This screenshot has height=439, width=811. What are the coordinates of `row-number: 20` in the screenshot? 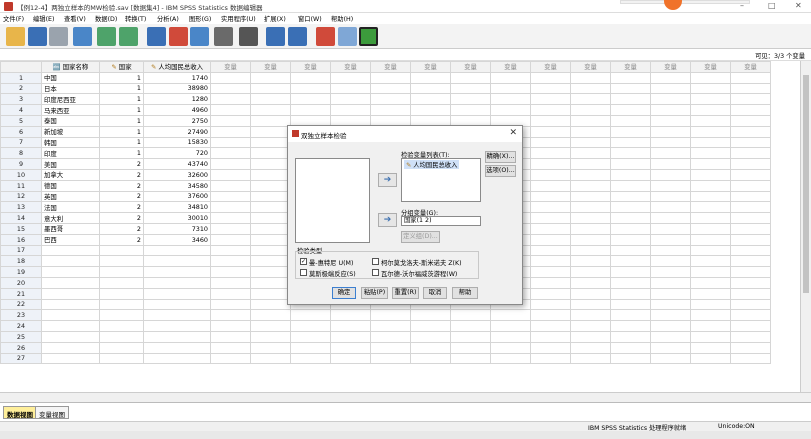 It's located at (21, 282).